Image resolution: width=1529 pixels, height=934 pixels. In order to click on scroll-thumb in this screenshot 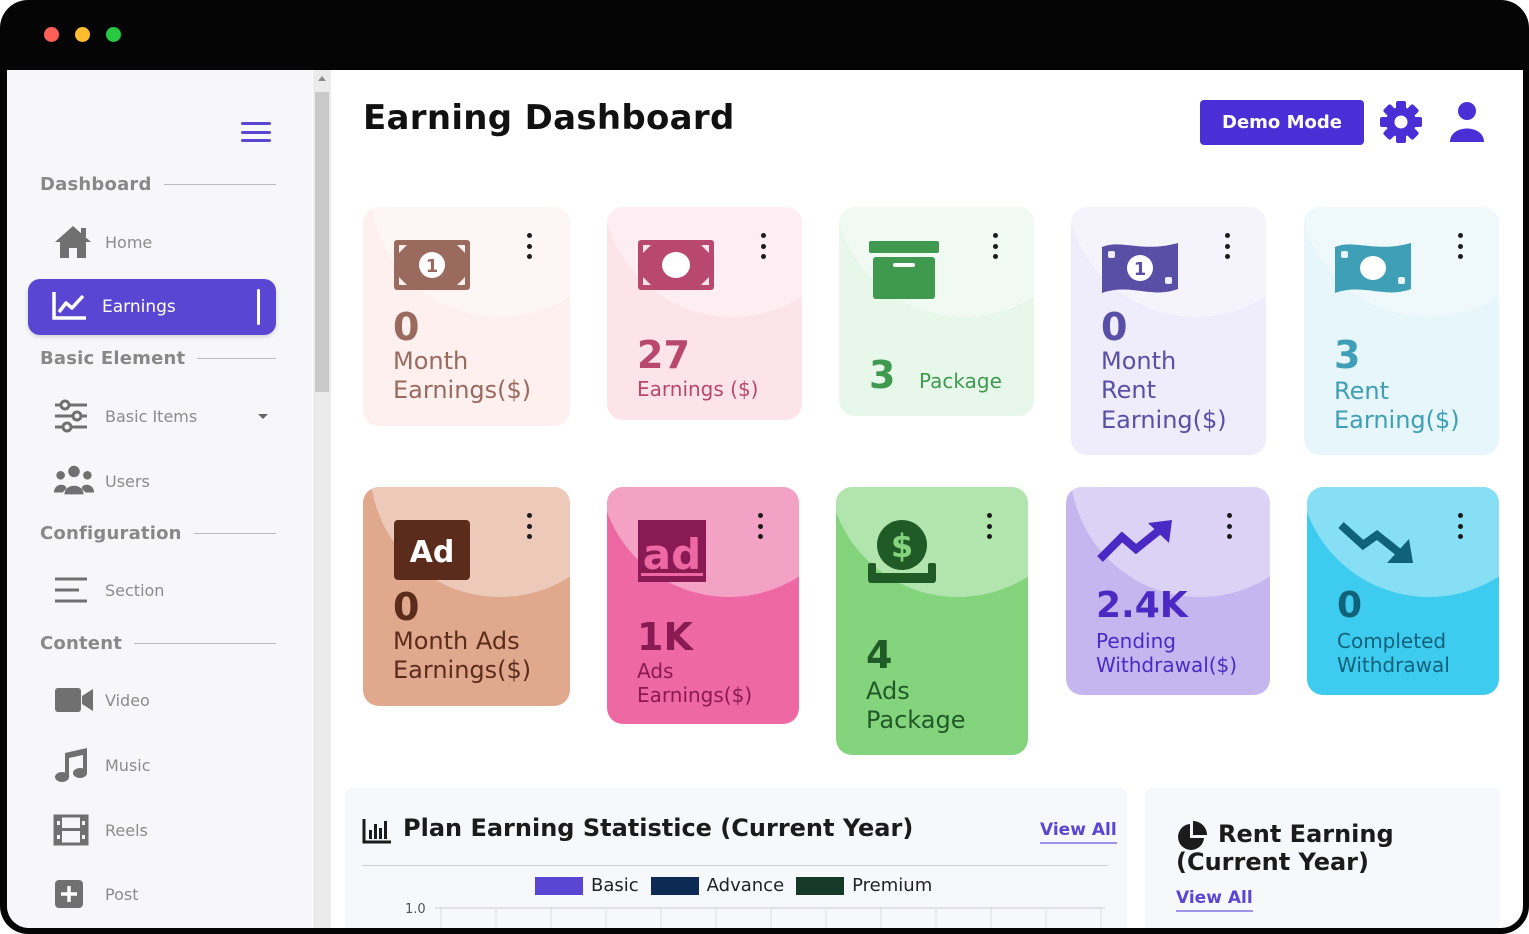, I will do `click(322, 242)`.